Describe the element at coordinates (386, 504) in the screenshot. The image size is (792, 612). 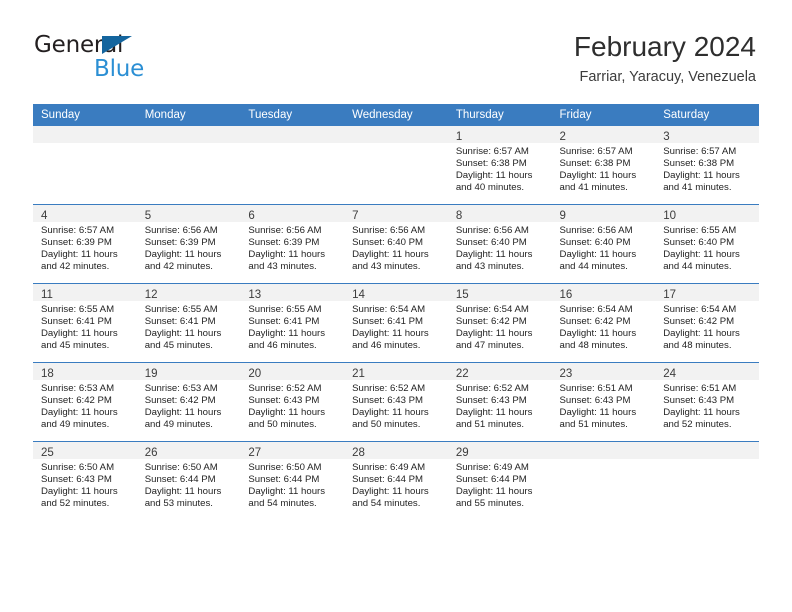
I see `daylight-text-line2: and 54 minutes.` at that location.